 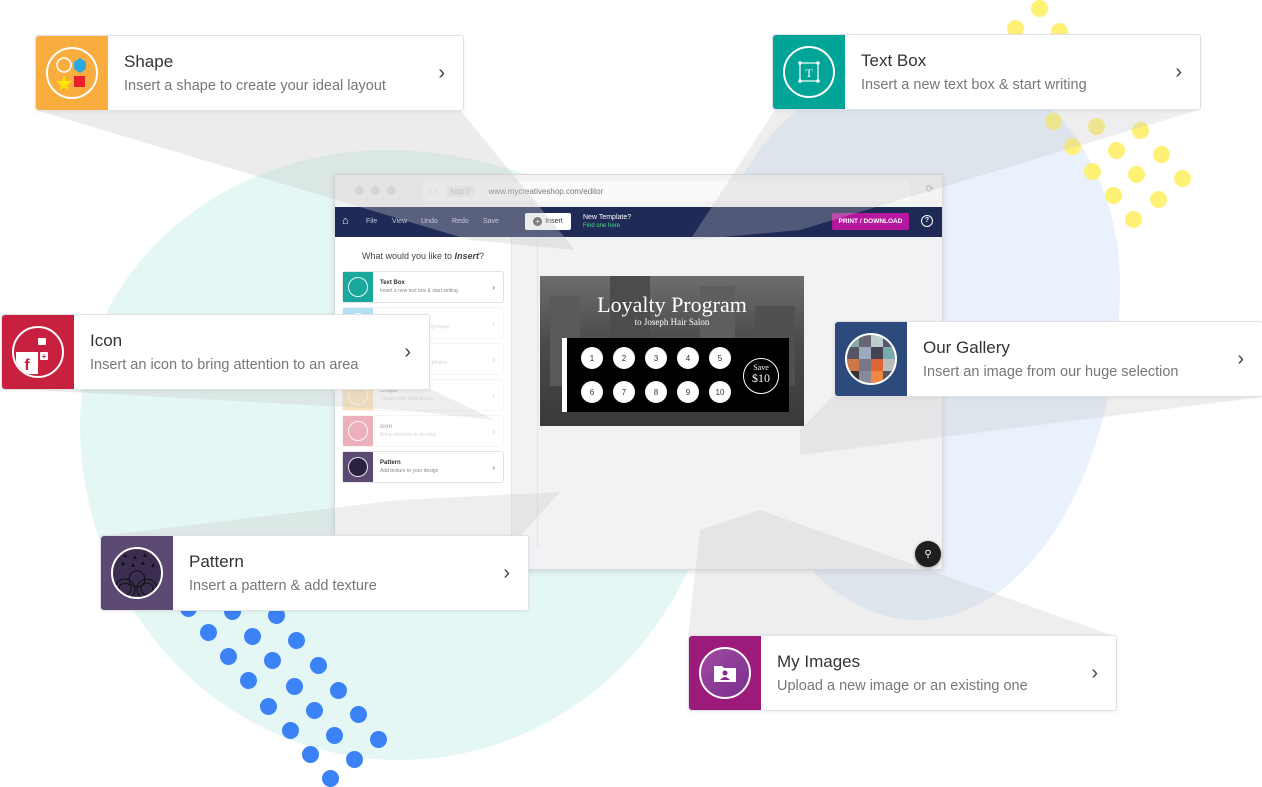 I want to click on callout-desc: Upload a new image or an existing one, so click(x=902, y=686).